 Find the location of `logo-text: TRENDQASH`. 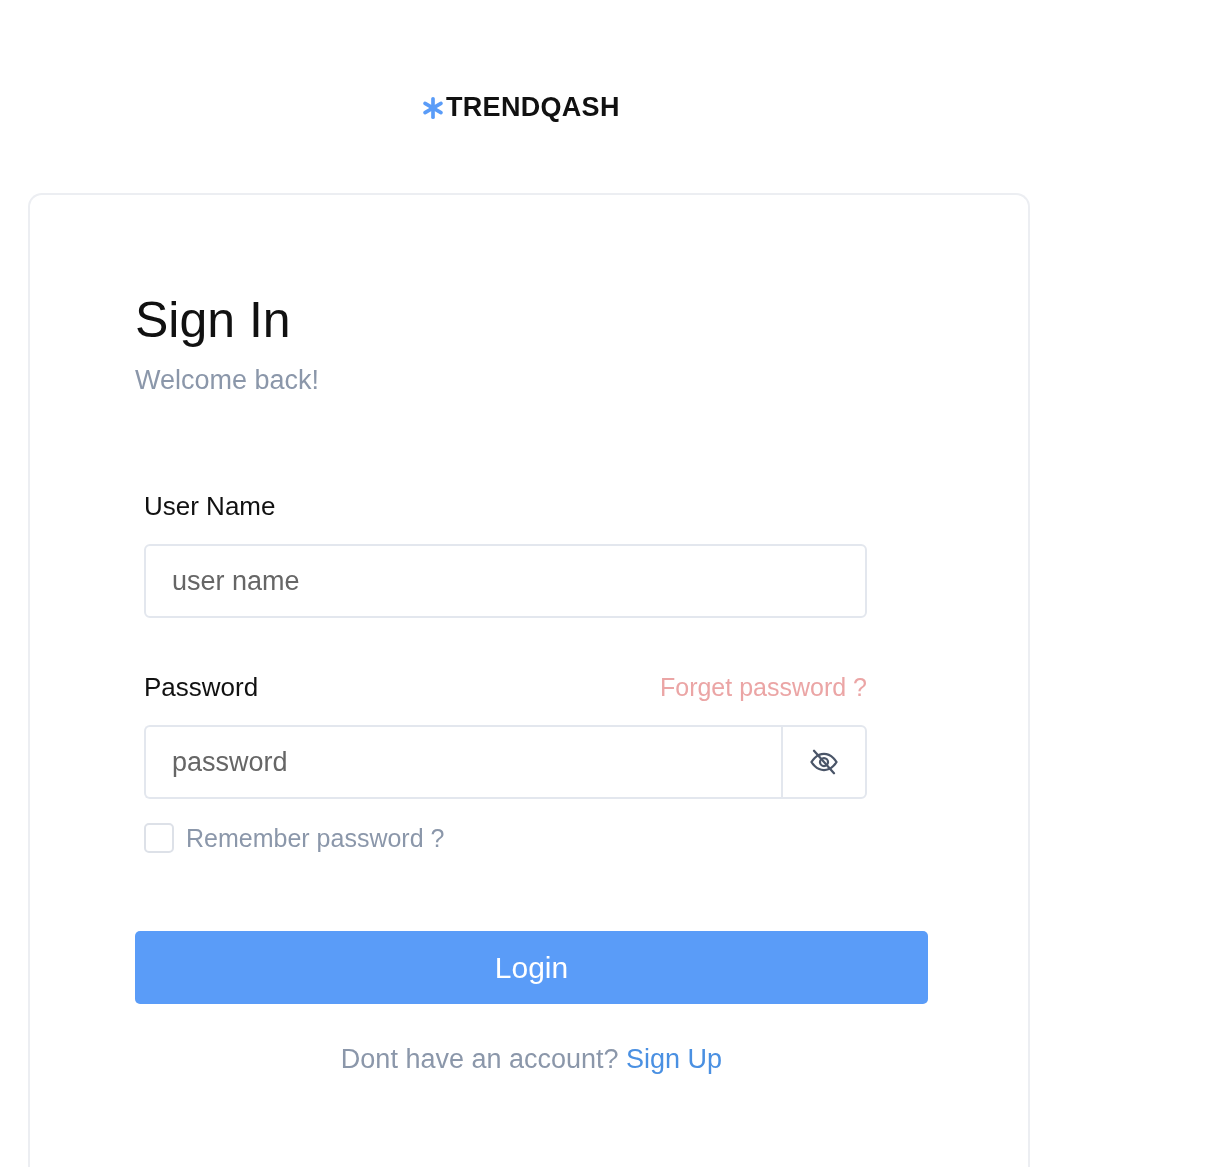

logo-text: TRENDQASH is located at coordinates (533, 107).